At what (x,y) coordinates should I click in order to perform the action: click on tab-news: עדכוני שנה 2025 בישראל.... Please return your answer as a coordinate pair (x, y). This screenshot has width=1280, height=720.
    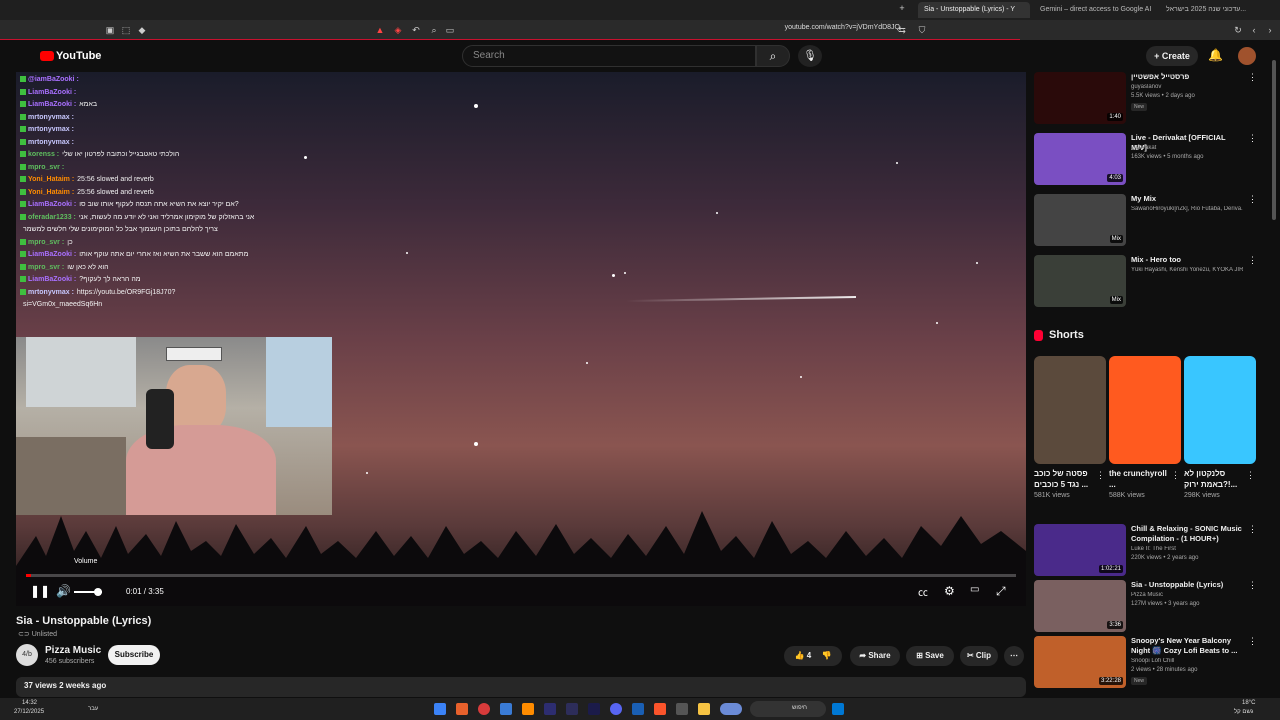
    Looking at the image, I should click on (1212, 10).